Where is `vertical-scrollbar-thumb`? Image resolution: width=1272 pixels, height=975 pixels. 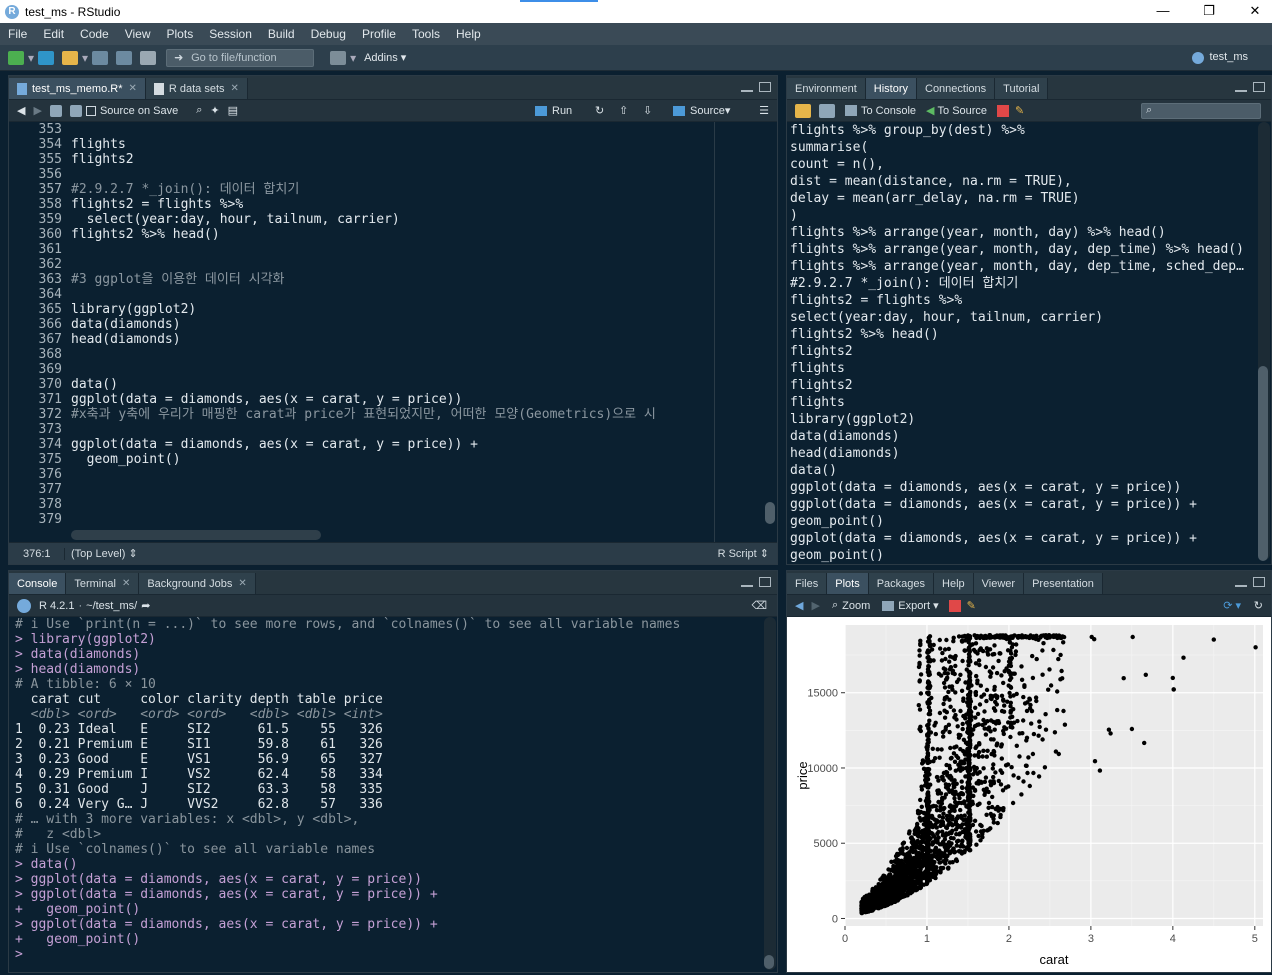 vertical-scrollbar-thumb is located at coordinates (770, 513).